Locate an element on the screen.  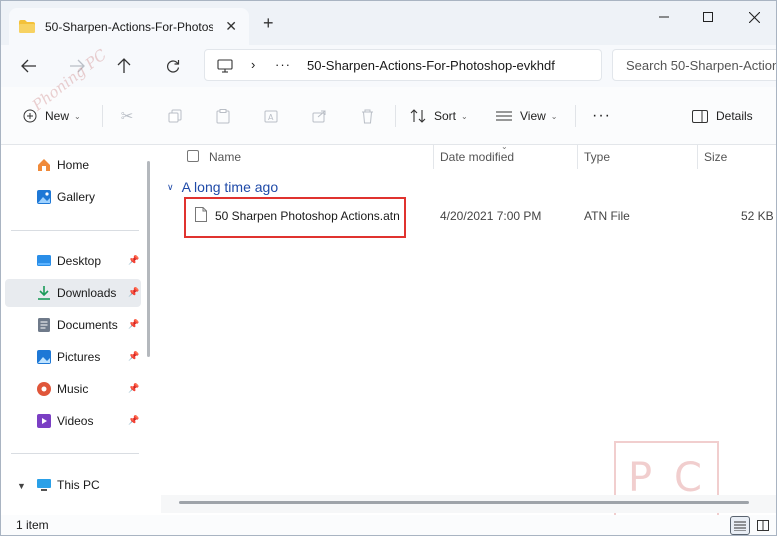
arrow-left-icon is located at coordinates (28, 66).